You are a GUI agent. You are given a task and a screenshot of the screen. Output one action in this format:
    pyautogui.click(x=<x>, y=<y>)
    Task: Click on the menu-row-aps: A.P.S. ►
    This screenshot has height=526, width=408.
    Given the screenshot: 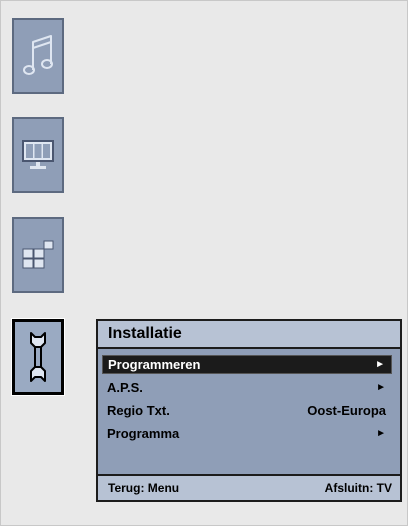 What is the action you would take?
    pyautogui.click(x=247, y=387)
    